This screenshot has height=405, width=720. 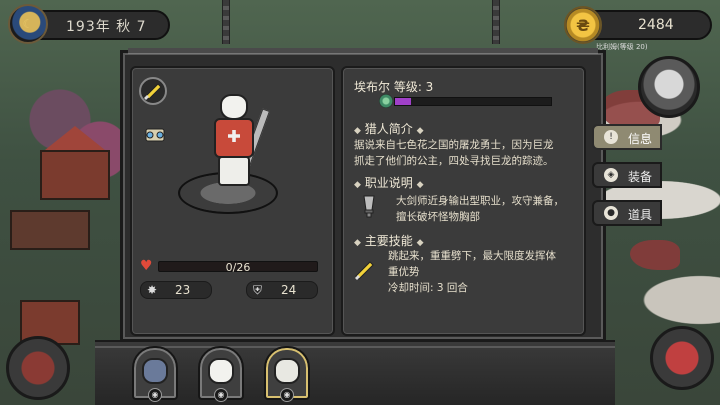 I want to click on eagle-portrait-icon, so click(x=221, y=371).